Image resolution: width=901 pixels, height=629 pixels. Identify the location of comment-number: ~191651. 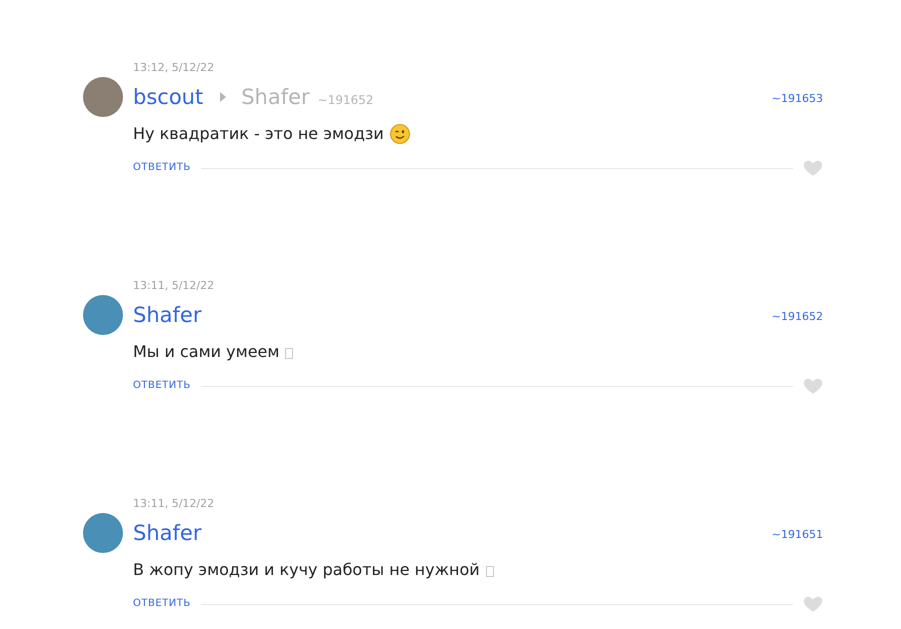
(797, 535).